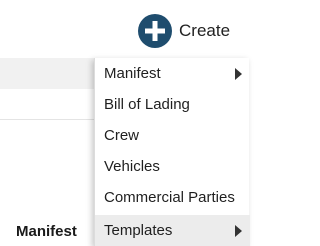 This screenshot has height=246, width=320. I want to click on menu-item-label: Vehicles, so click(132, 166).